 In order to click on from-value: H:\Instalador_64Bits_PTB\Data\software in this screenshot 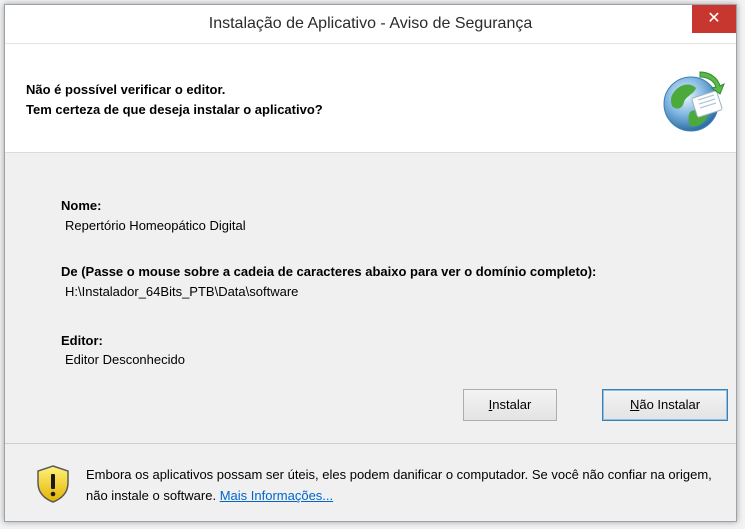, I will do `click(181, 291)`.